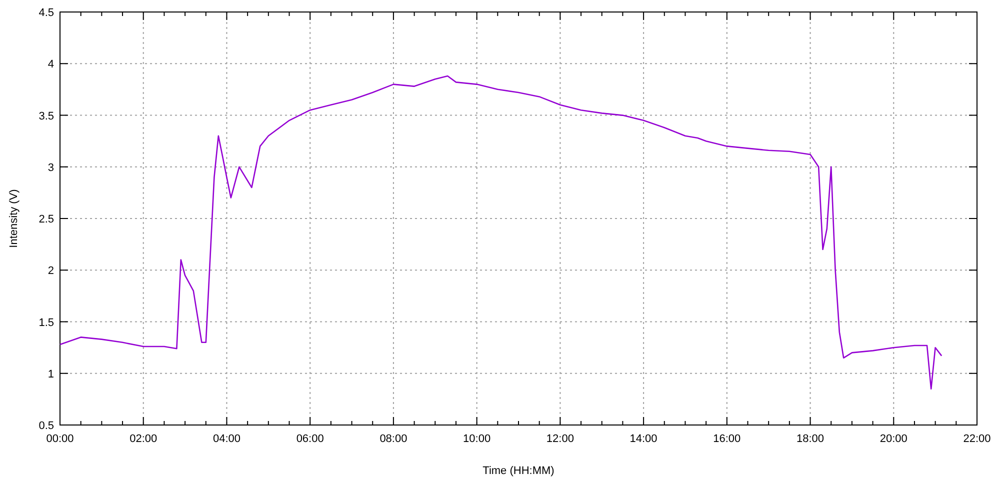 This screenshot has width=1000, height=480. What do you see at coordinates (144, 439) in the screenshot?
I see `x-tick-label: 02:00` at bounding box center [144, 439].